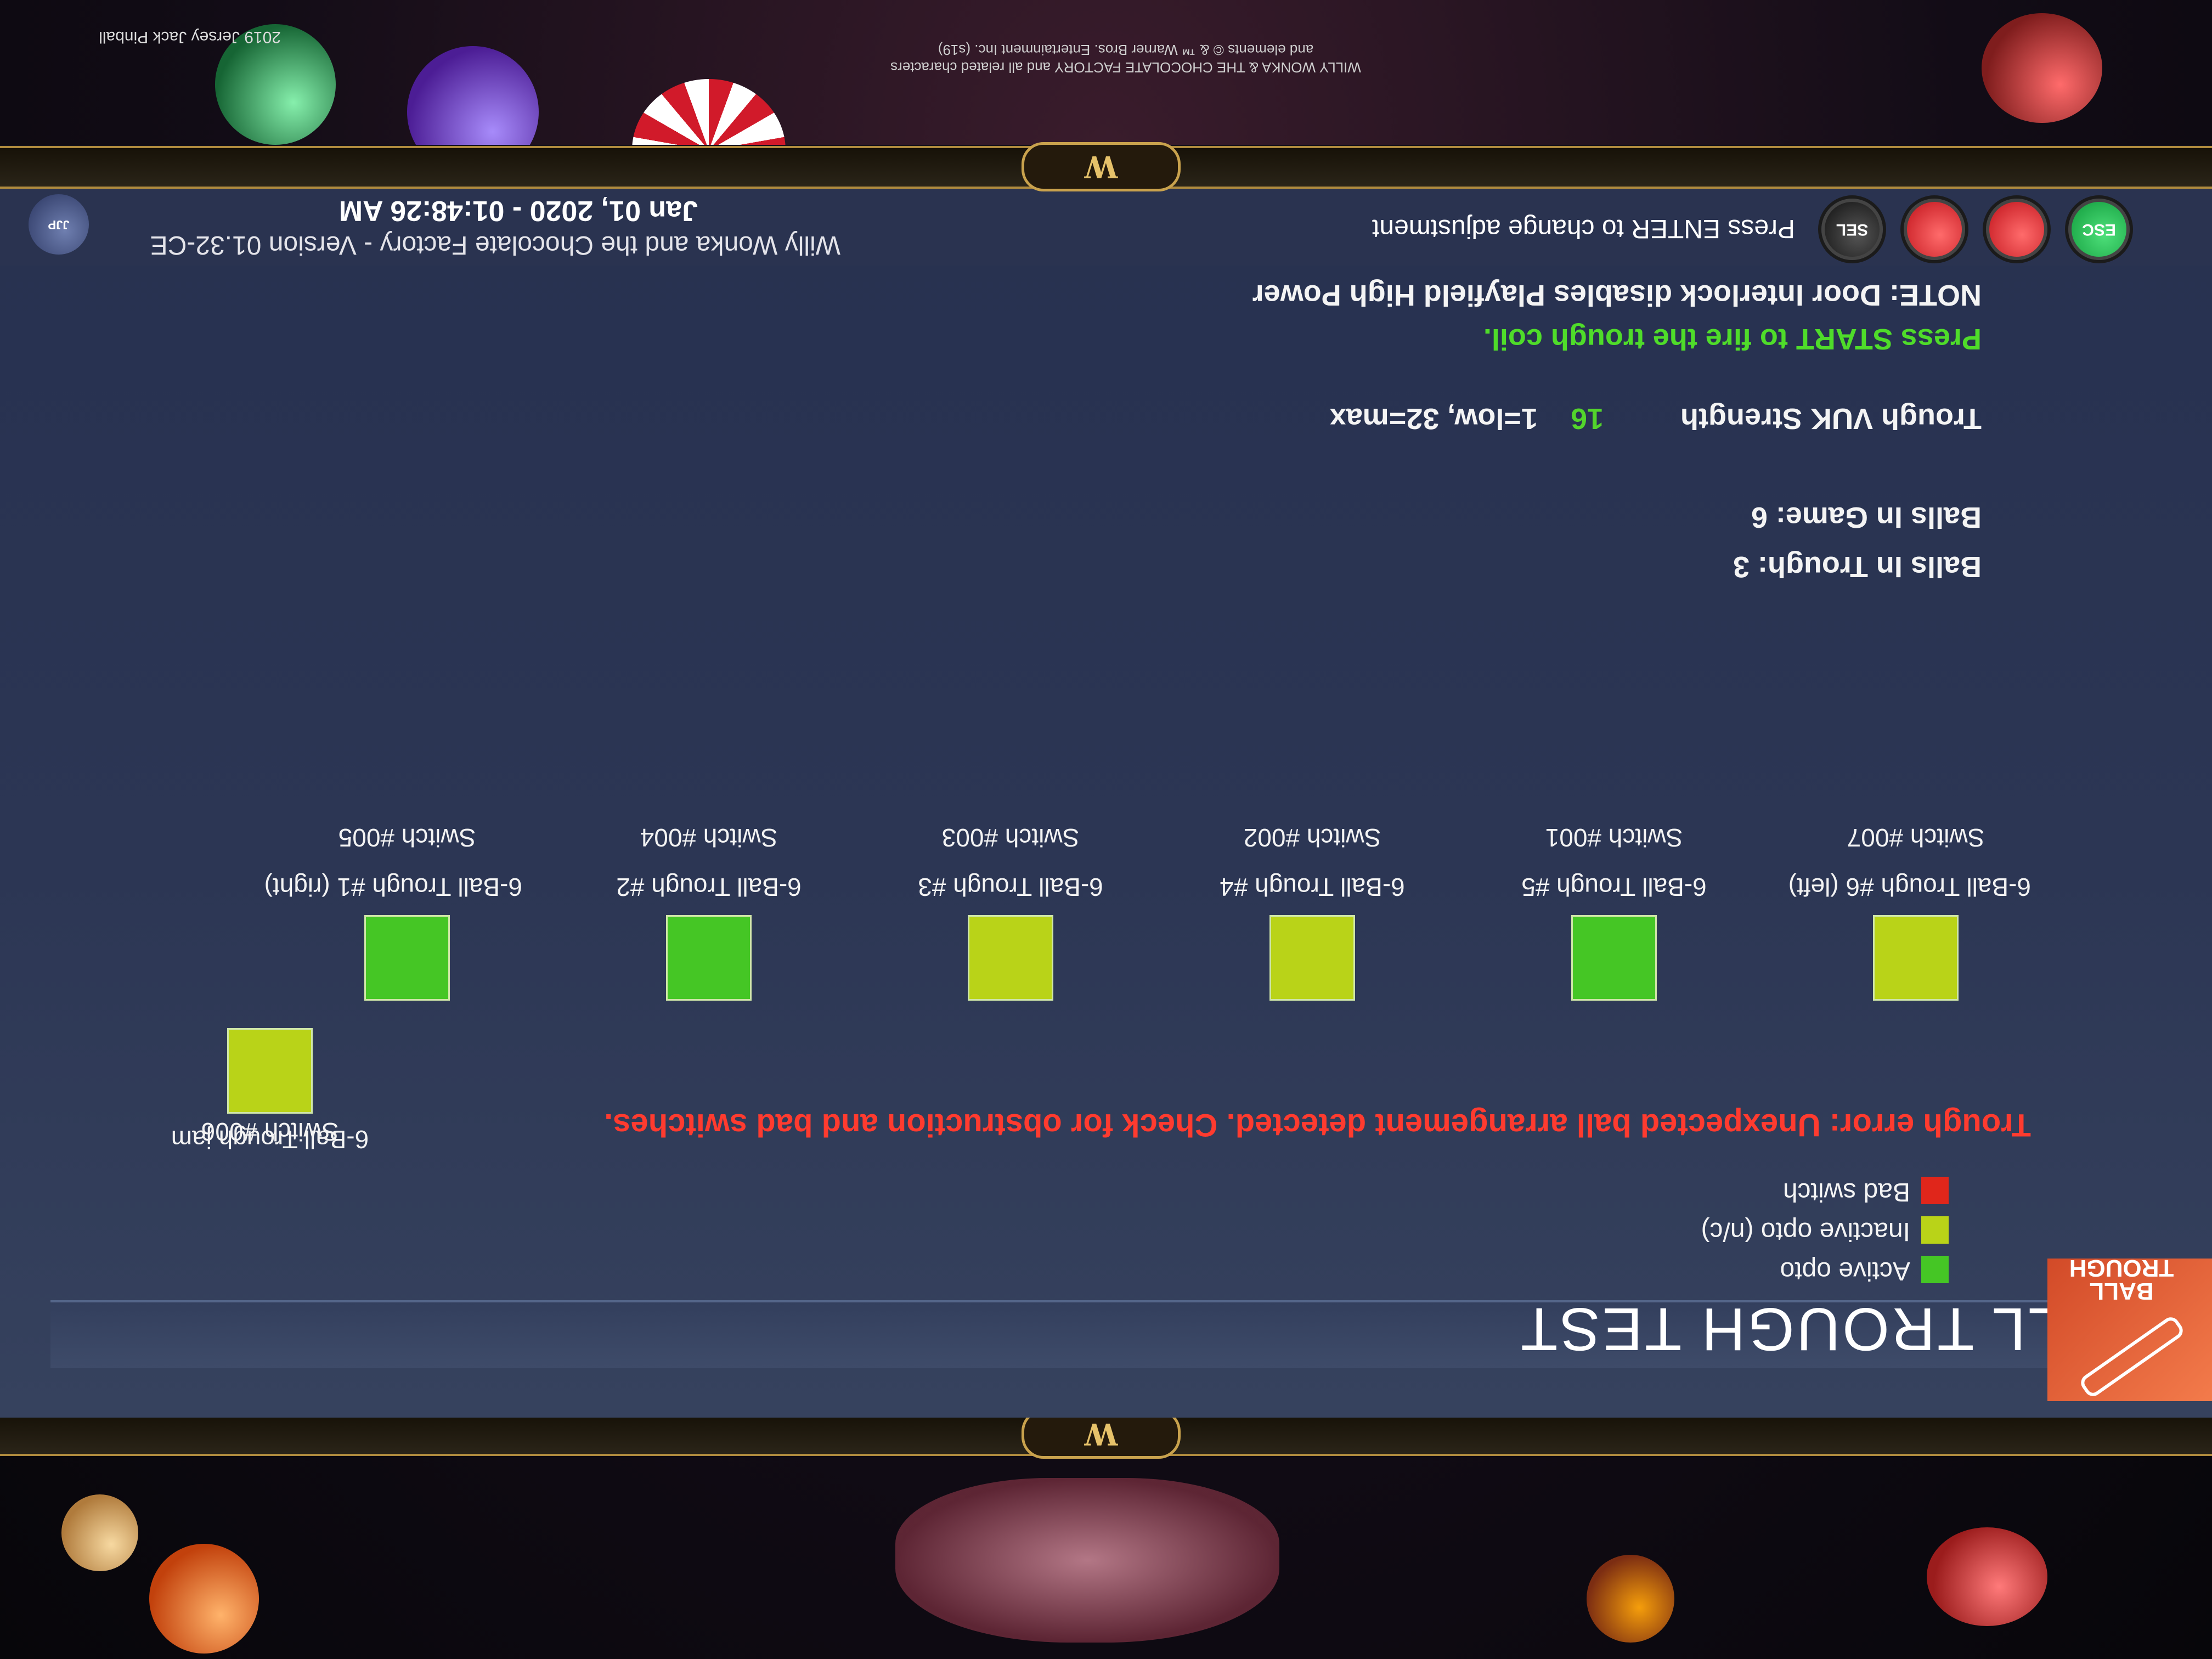 The height and width of the screenshot is (1659, 2212). What do you see at coordinates (1312, 887) in the screenshot?
I see `switch-name: 6-Ball Trough #4` at bounding box center [1312, 887].